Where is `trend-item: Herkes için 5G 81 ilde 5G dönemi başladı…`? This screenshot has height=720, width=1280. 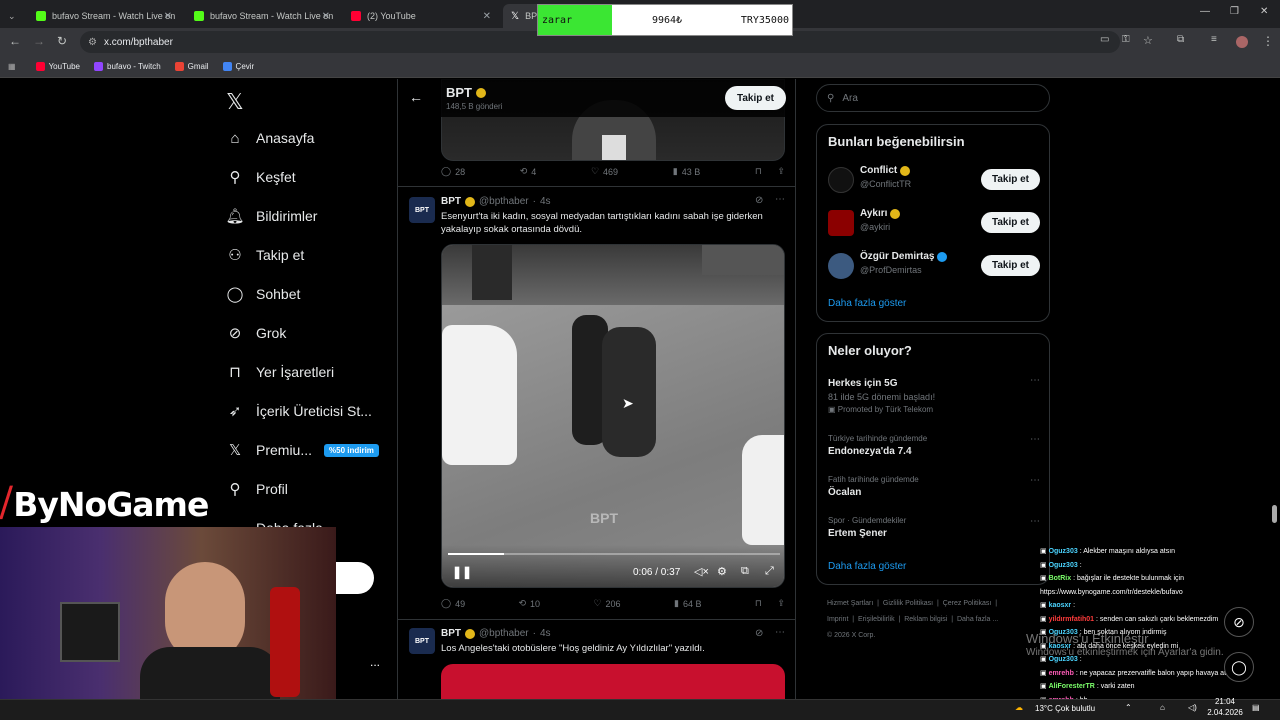
trend-item: Herkes için 5G 81 ilde 5G dönemi başladı… is located at coordinates (934, 394).